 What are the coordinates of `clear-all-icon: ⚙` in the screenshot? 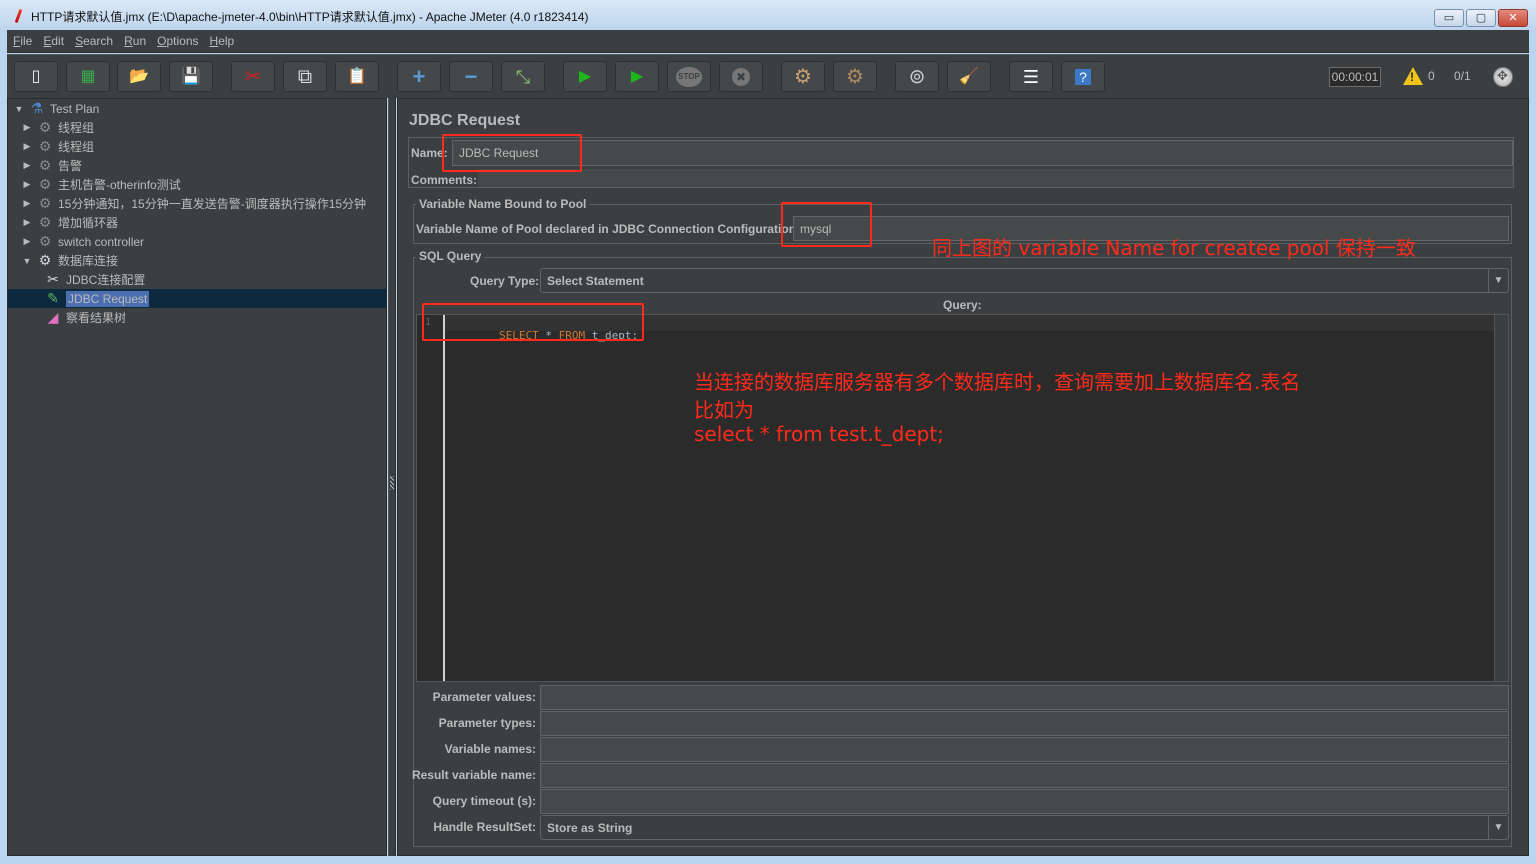 It's located at (855, 76).